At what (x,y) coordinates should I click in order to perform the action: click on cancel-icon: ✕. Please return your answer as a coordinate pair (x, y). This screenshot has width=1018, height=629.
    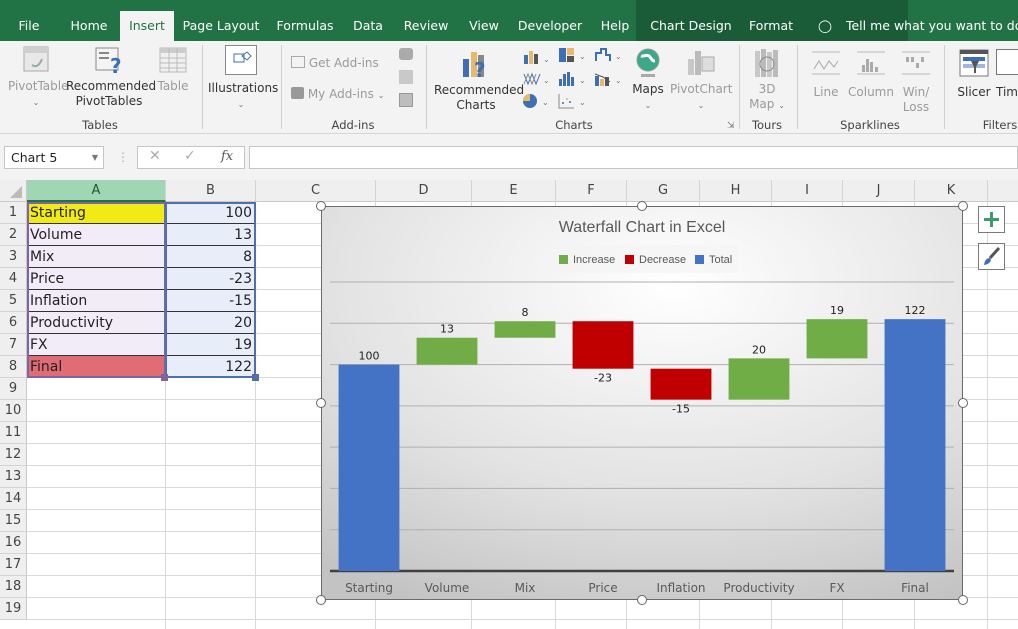
    Looking at the image, I should click on (155, 156).